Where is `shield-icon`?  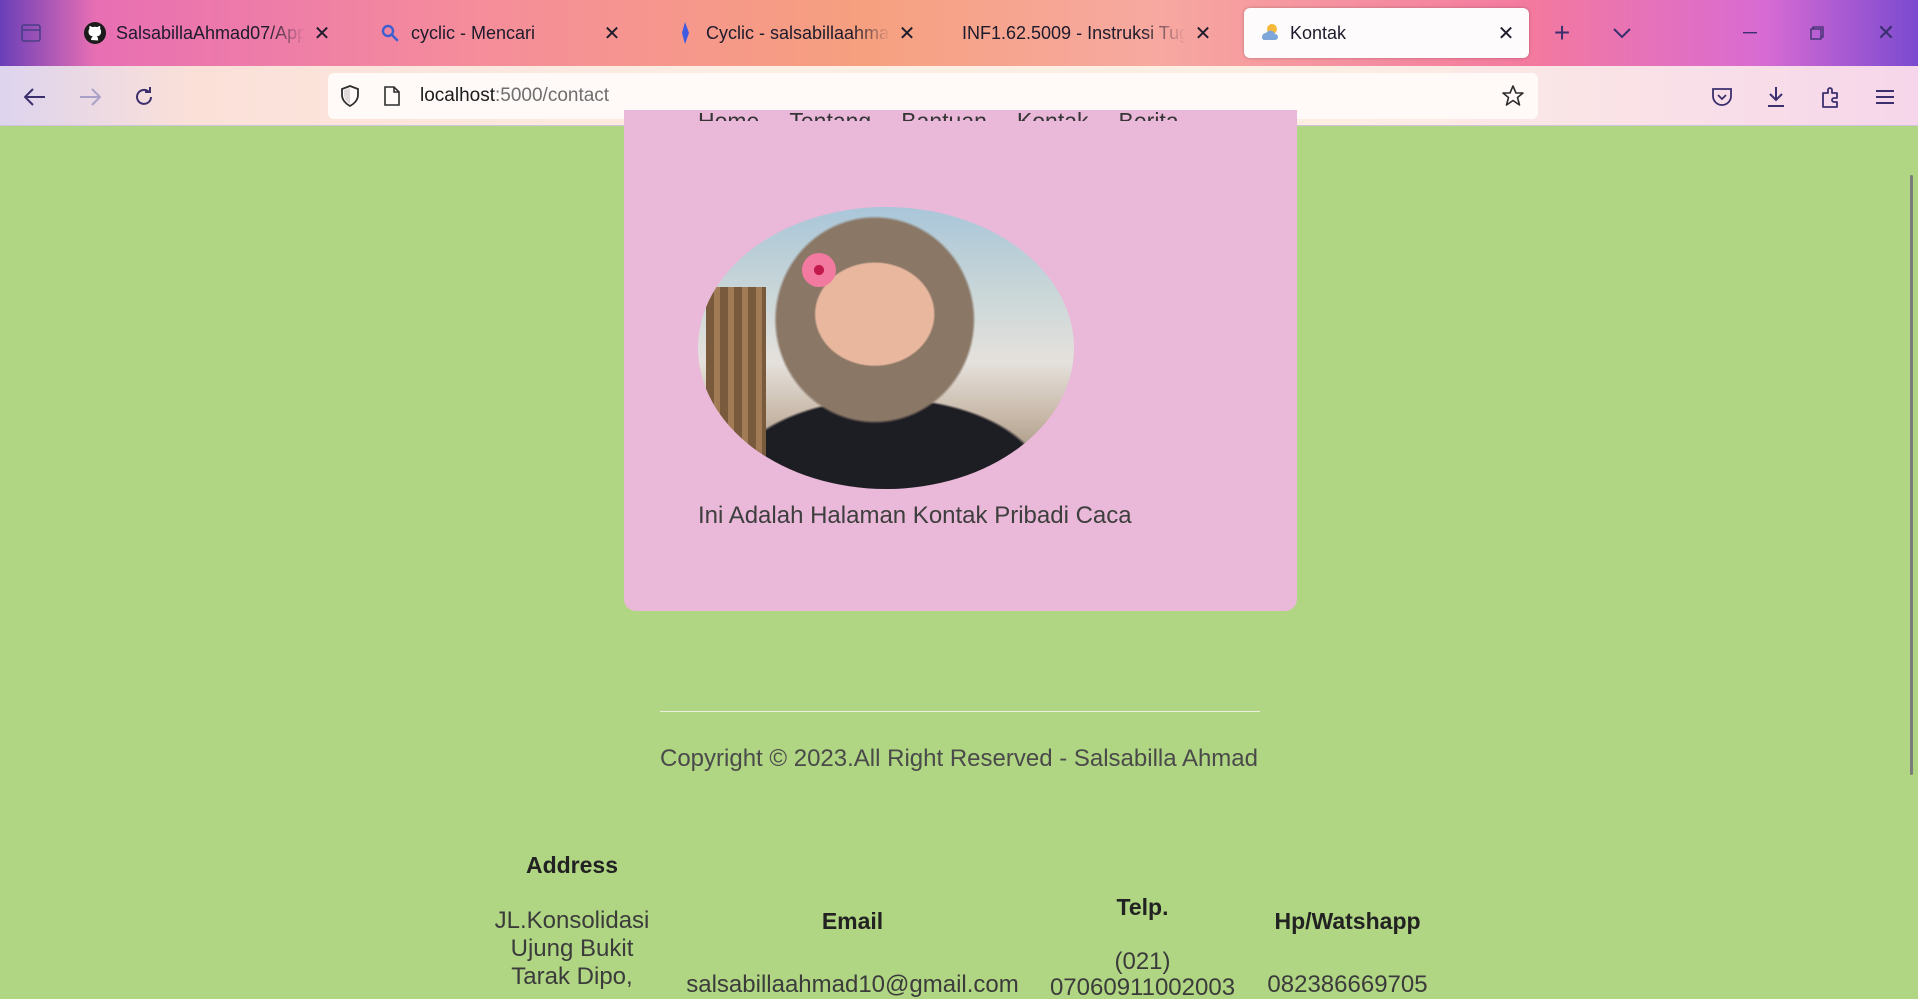 shield-icon is located at coordinates (350, 96).